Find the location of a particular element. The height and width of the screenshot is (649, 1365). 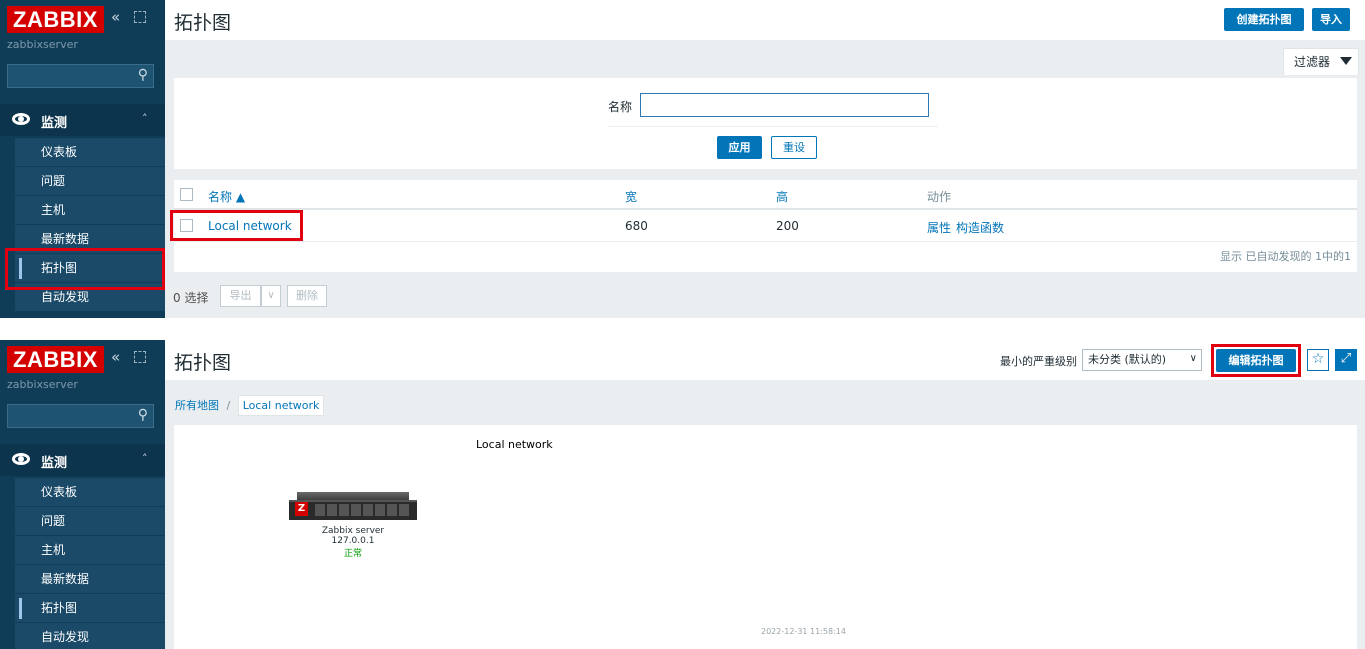

highlight-edit-map is located at coordinates (1256, 360).